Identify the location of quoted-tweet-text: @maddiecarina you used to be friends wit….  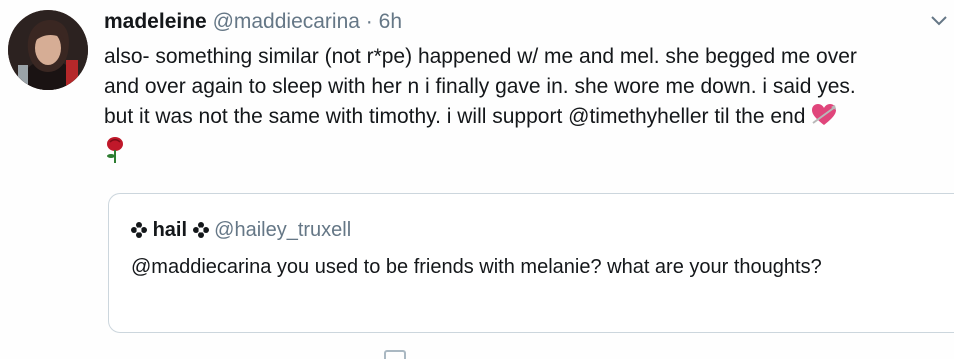
(476, 267).